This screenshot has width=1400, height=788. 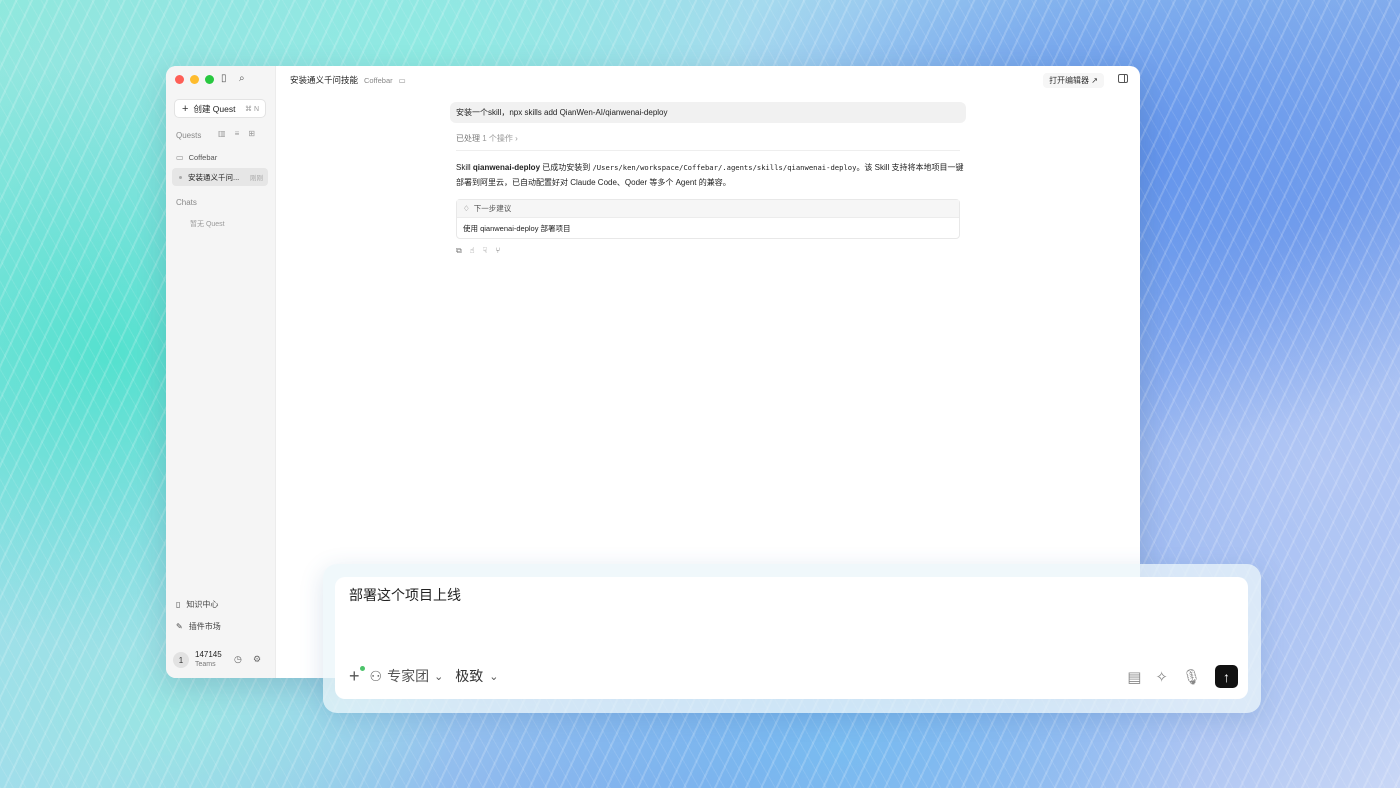 I want to click on new-quest-shortcut: ⌘ N, so click(x=252, y=109).